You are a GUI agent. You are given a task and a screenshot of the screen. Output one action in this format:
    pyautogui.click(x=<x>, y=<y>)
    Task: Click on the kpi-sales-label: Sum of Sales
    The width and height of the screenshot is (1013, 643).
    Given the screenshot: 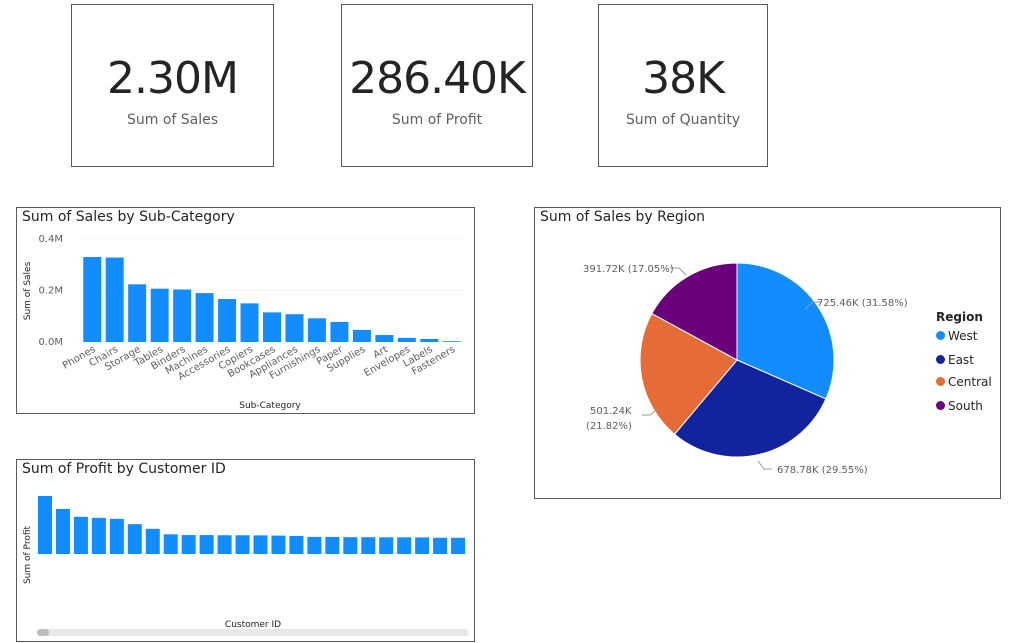 What is the action you would take?
    pyautogui.click(x=172, y=120)
    